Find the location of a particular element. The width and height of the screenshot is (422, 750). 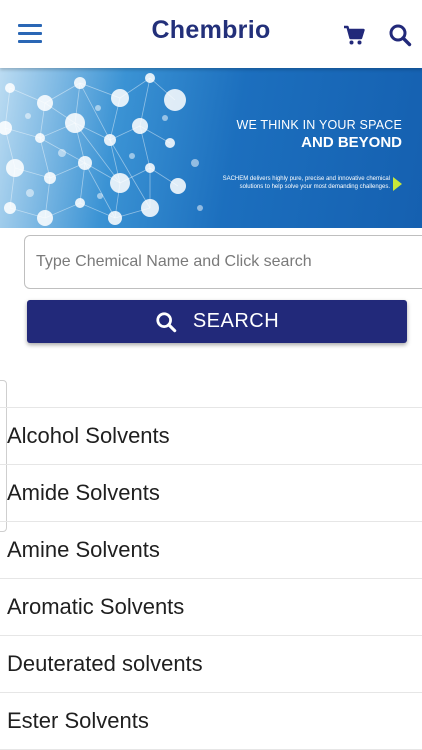

list-item: Deuterated solvents is located at coordinates (211, 664).